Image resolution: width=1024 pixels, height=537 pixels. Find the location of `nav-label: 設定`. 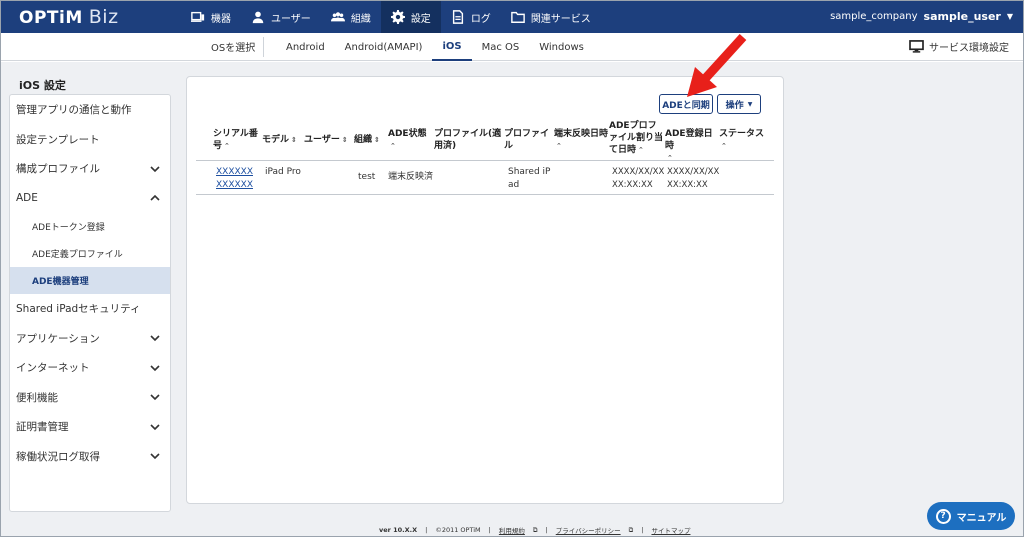

nav-label: 設定 is located at coordinates (420, 19).